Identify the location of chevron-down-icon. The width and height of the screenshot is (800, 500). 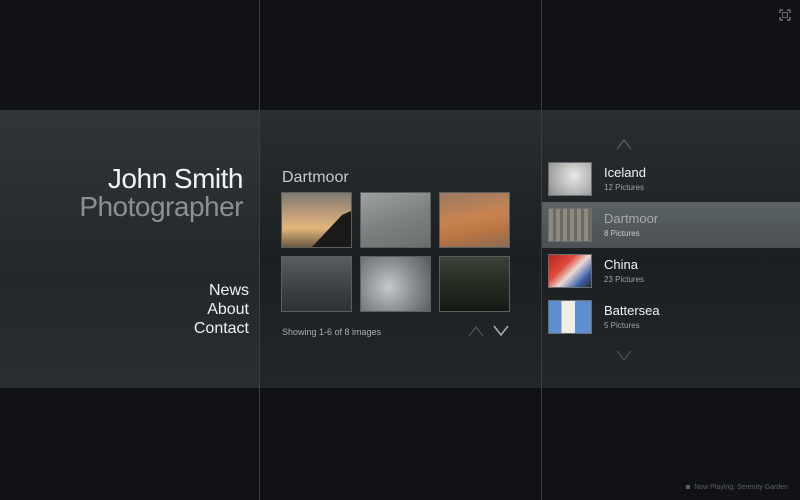
(501, 330).